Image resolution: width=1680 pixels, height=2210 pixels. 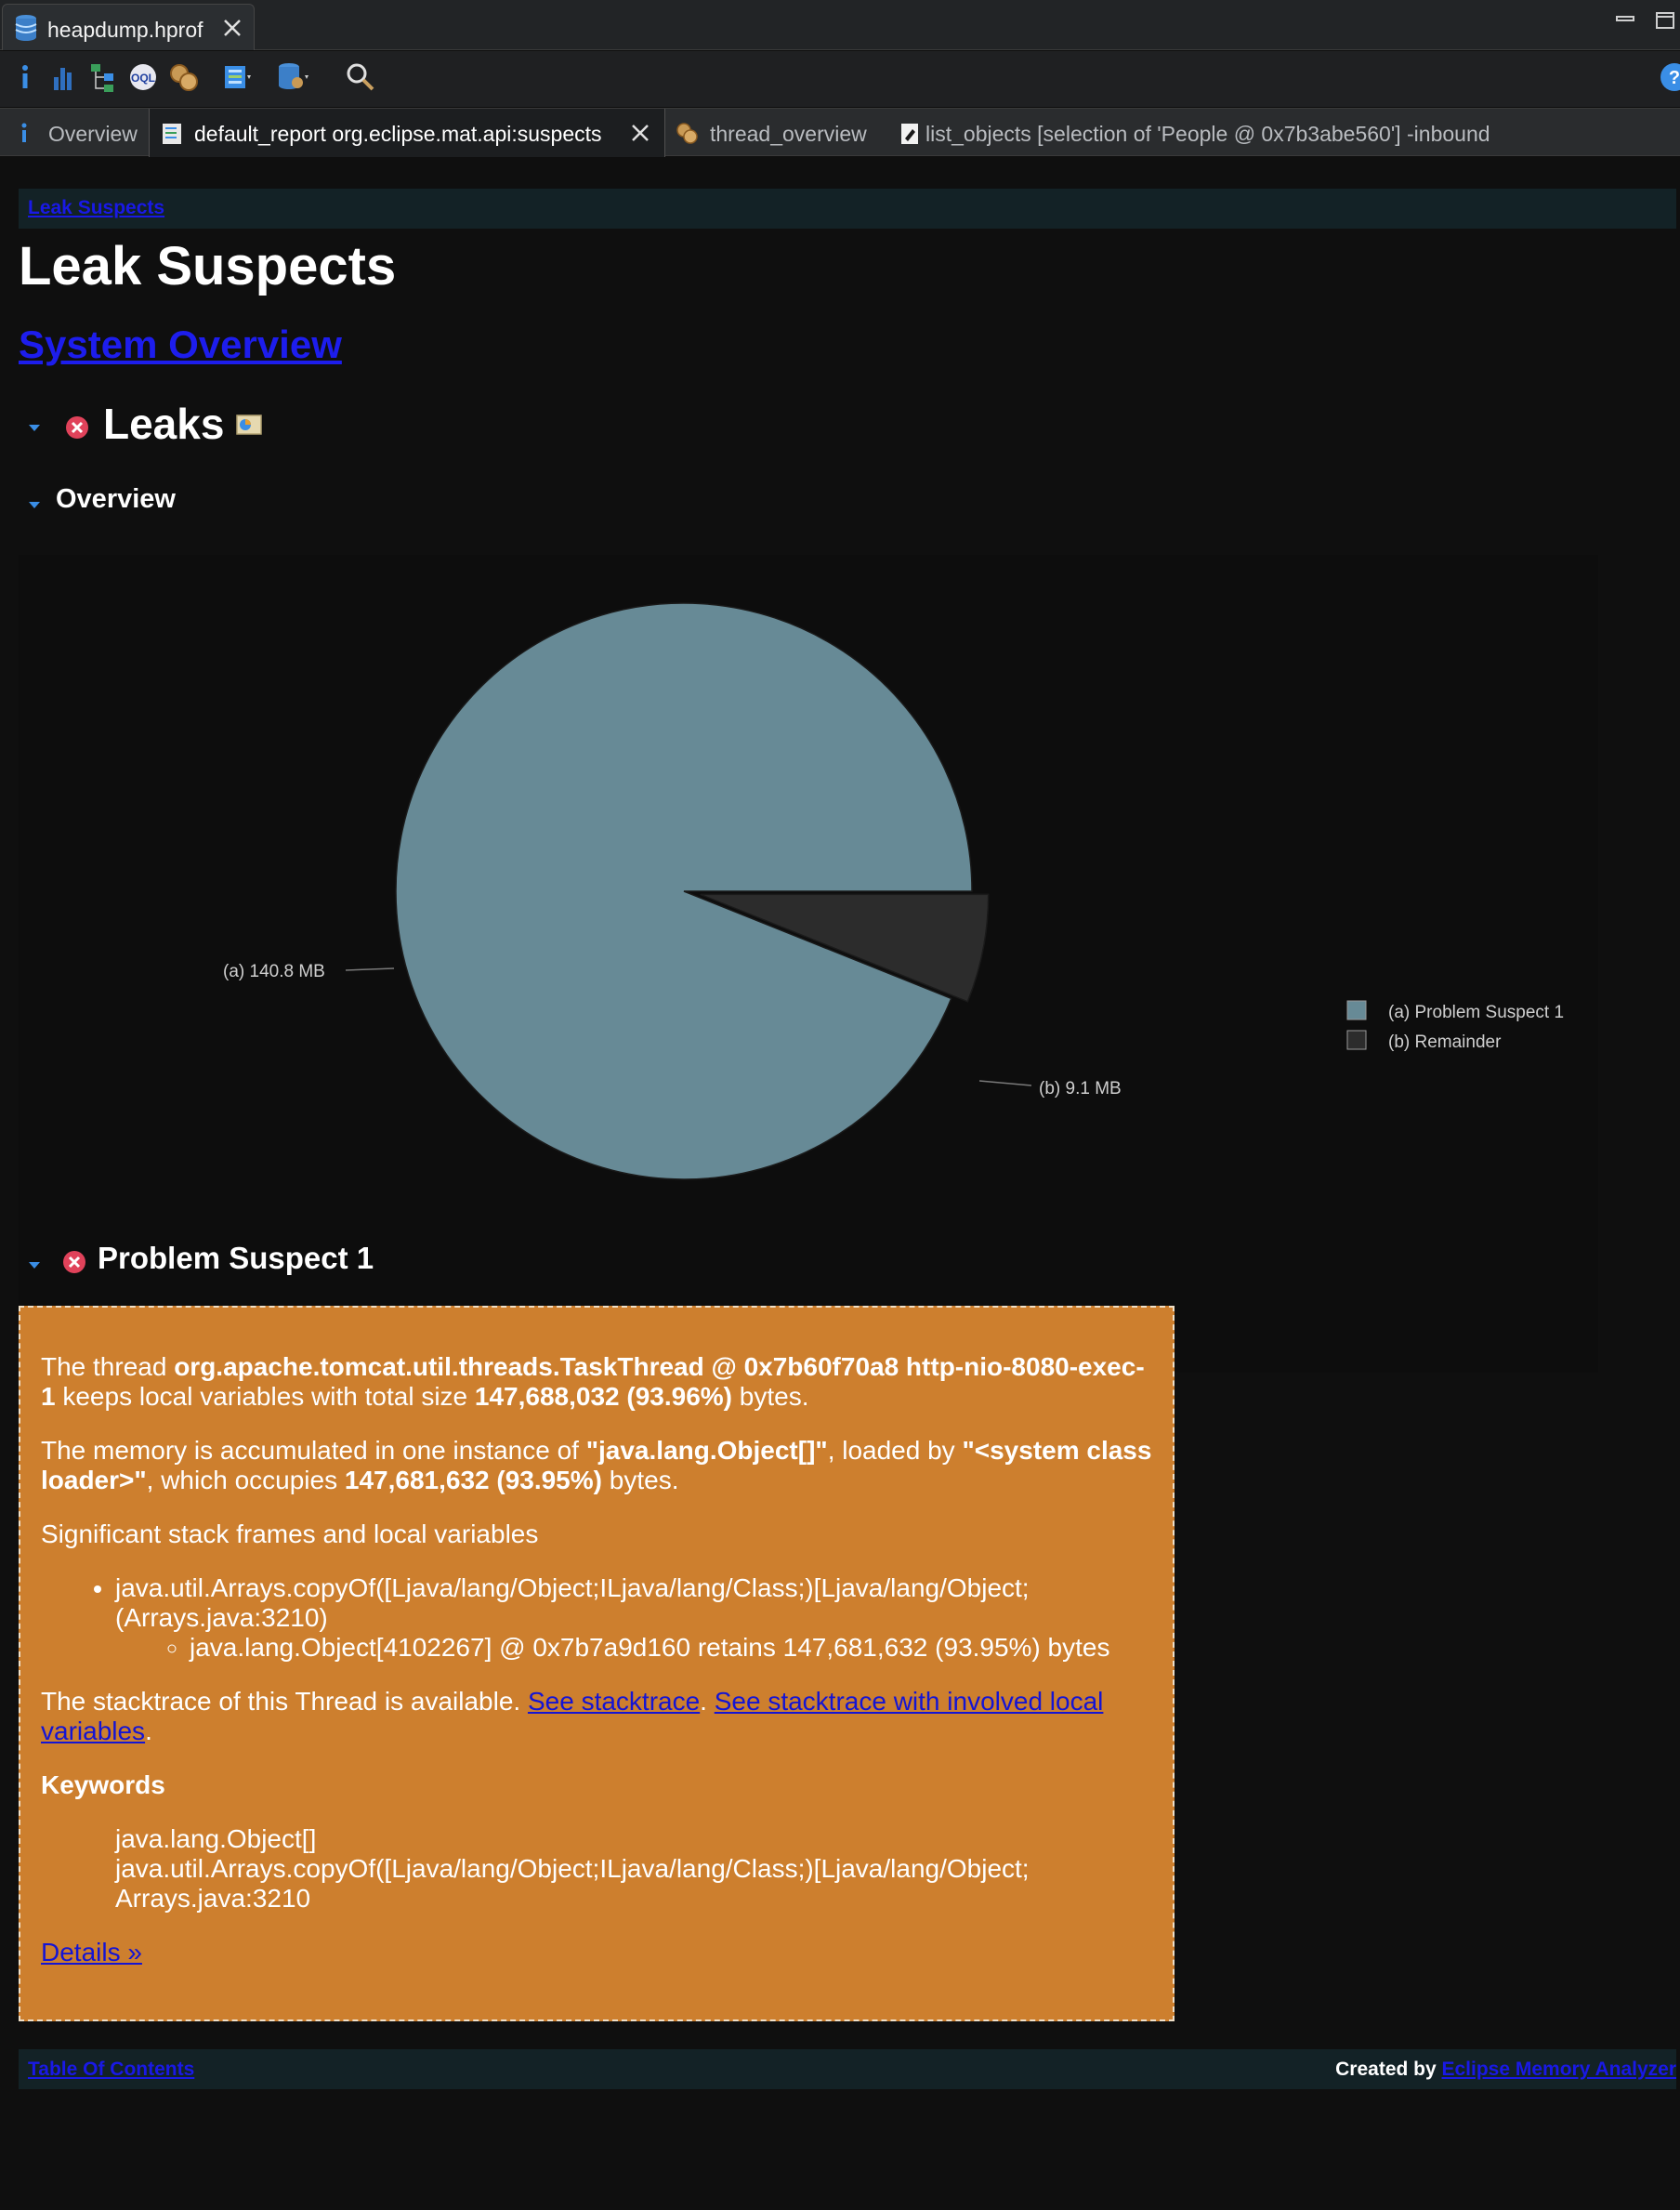 What do you see at coordinates (96, 208) in the screenshot?
I see `breadcrumb-leak-suspects-link: Leak Suspects` at bounding box center [96, 208].